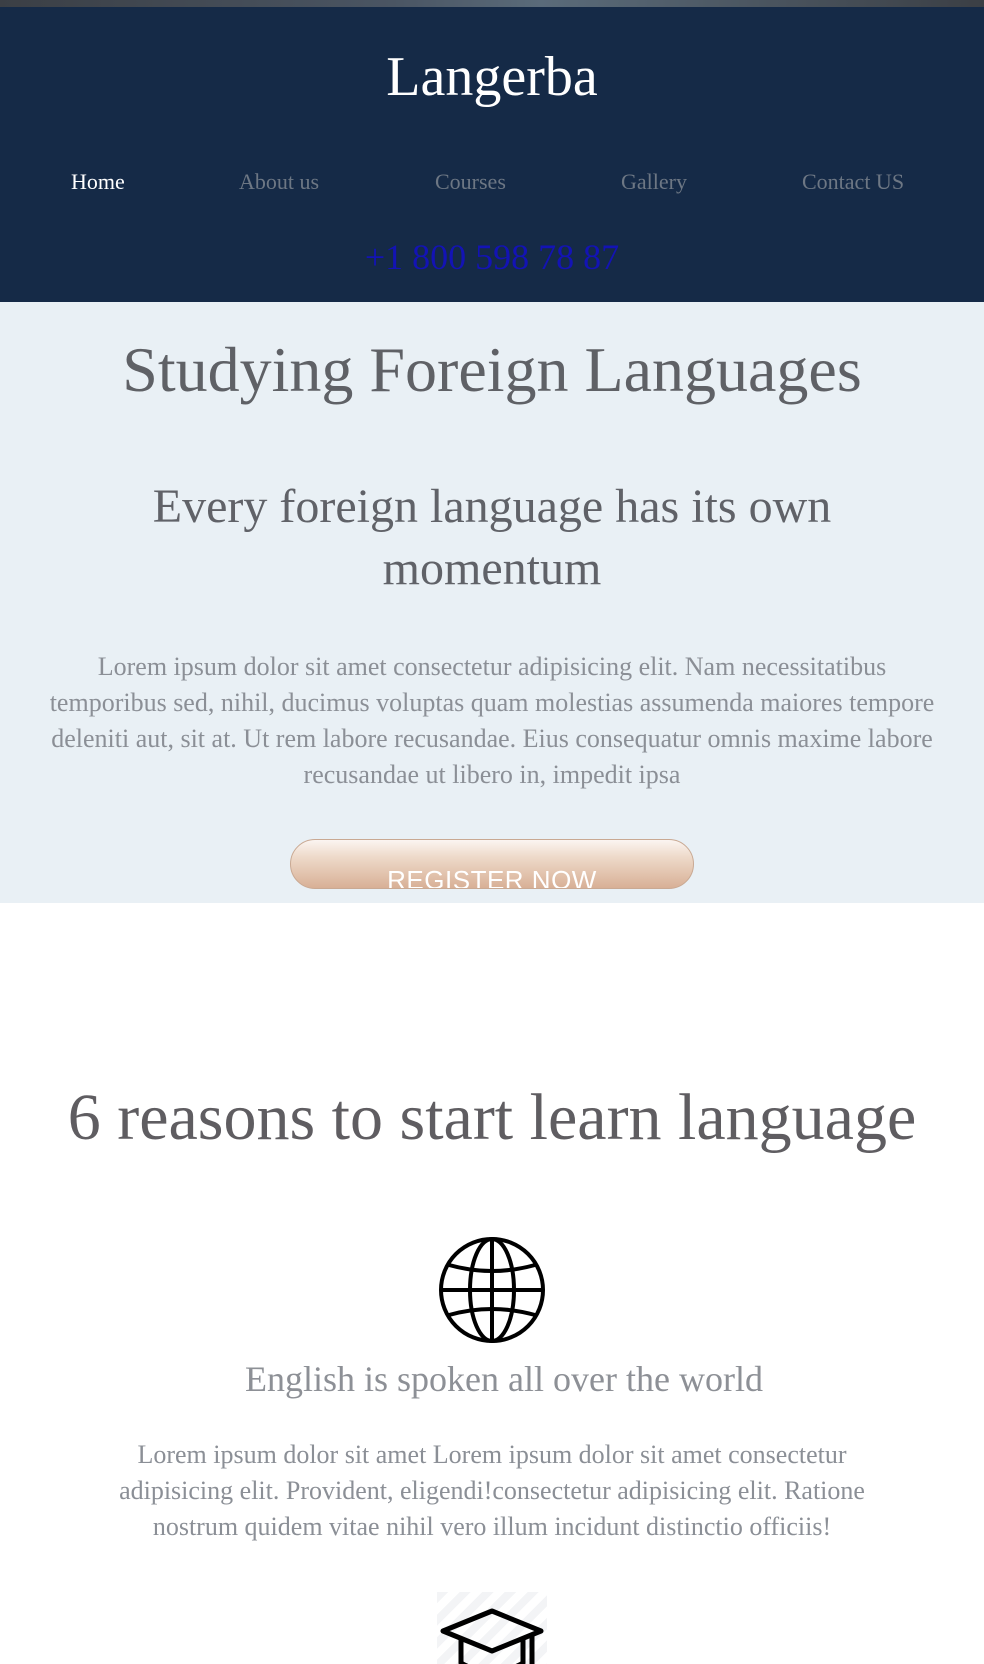 This screenshot has width=984, height=1664. I want to click on hero-title: Studying Foreign Languages, so click(492, 369).